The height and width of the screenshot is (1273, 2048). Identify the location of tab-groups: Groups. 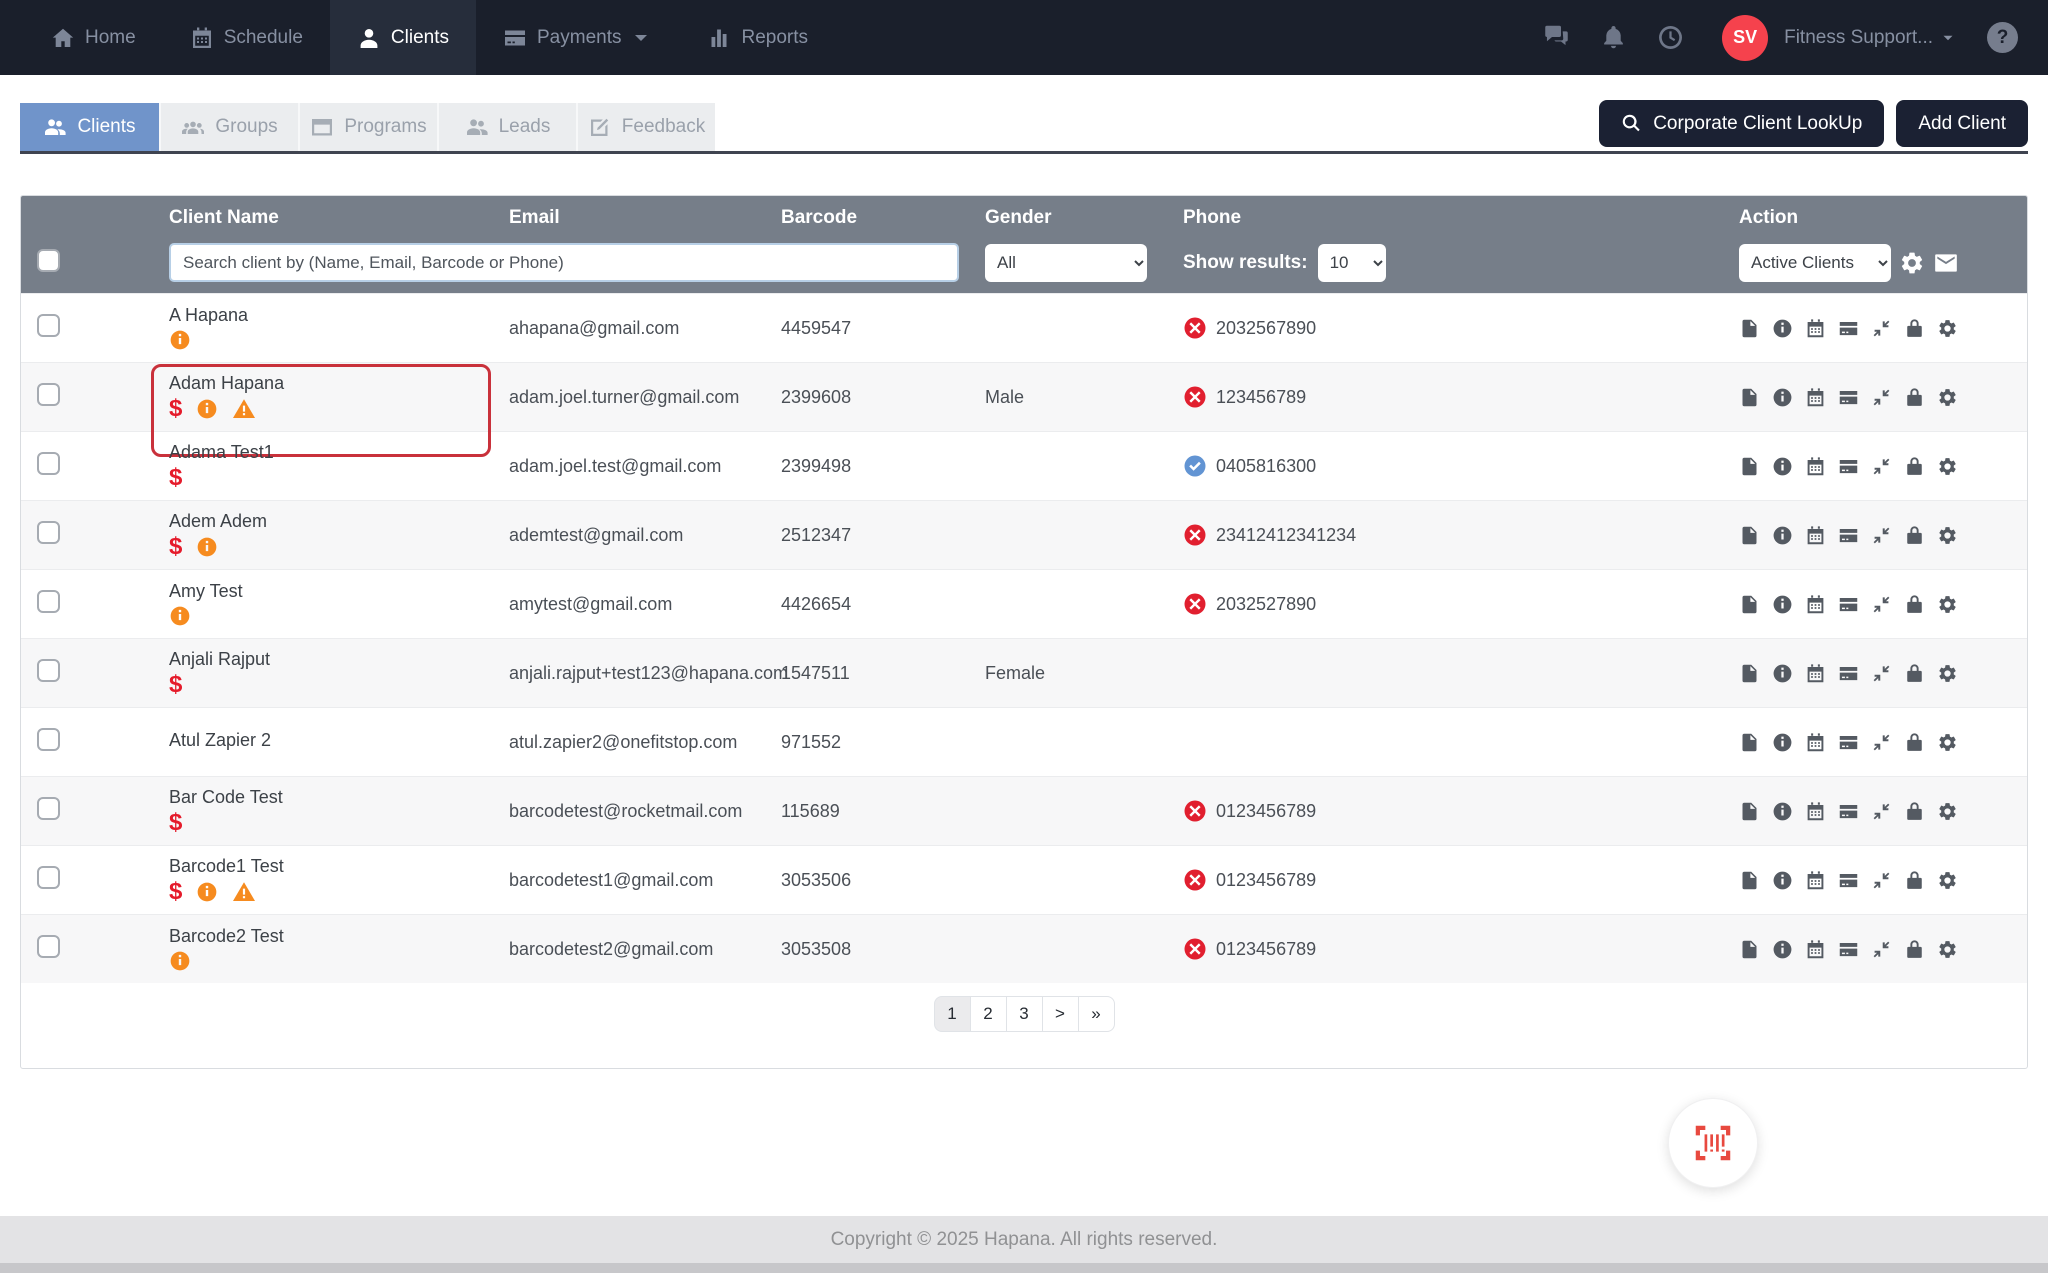
(228, 127).